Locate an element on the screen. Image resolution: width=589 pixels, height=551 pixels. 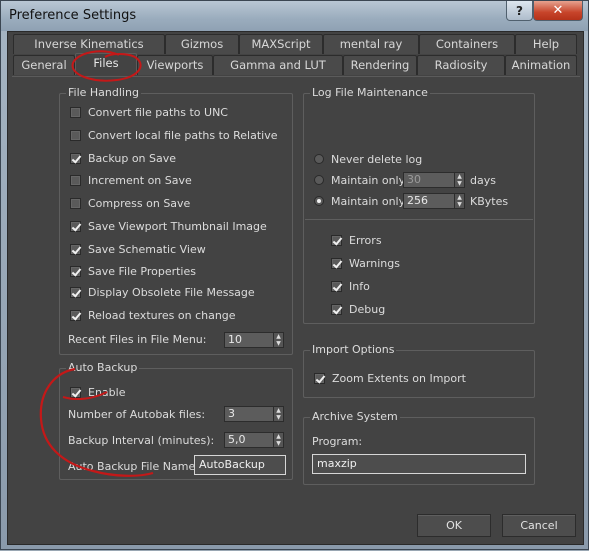
help-button: ? is located at coordinates (519, 11).